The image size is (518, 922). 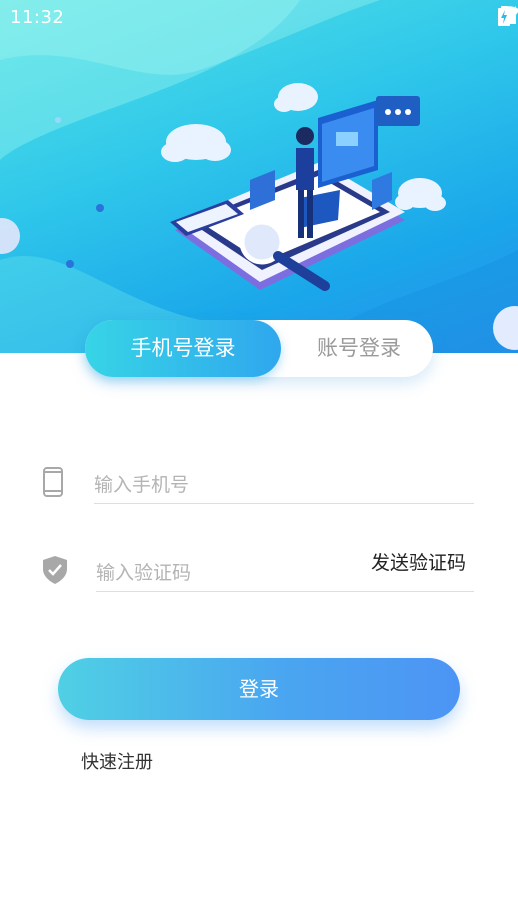 What do you see at coordinates (259, 18) in the screenshot?
I see `status-bar: 11:32` at bounding box center [259, 18].